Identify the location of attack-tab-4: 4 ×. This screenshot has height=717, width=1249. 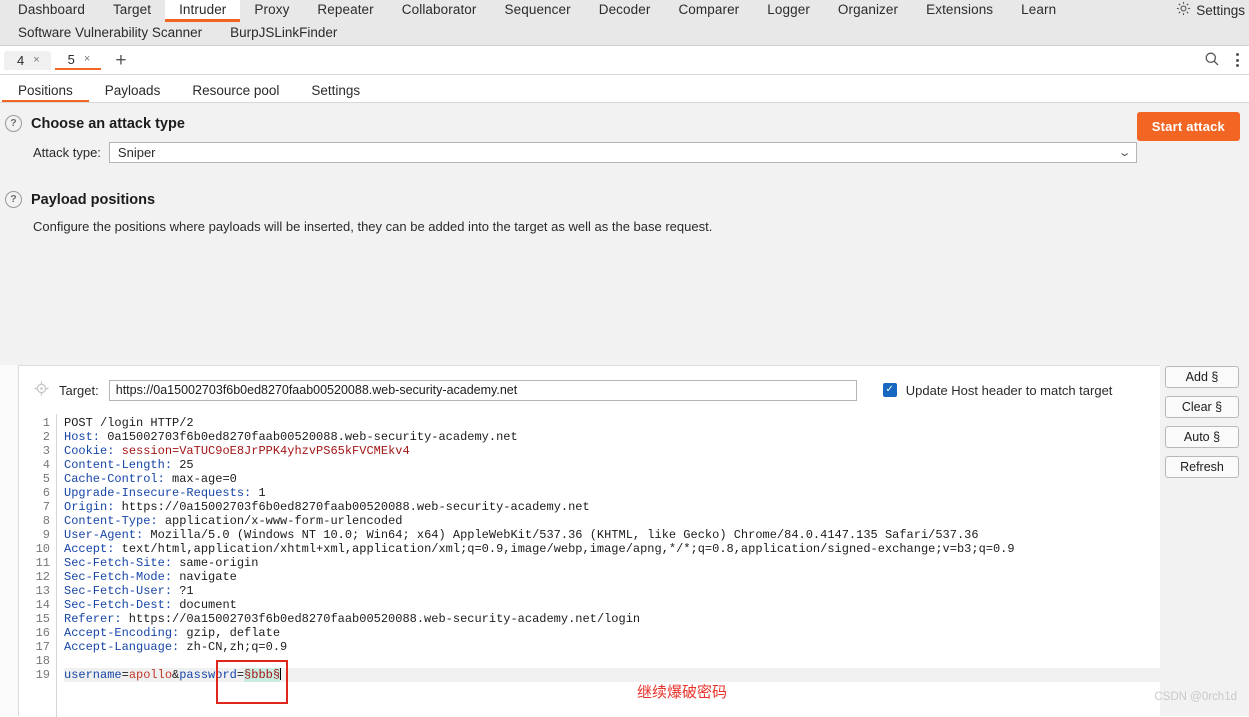
(27, 60).